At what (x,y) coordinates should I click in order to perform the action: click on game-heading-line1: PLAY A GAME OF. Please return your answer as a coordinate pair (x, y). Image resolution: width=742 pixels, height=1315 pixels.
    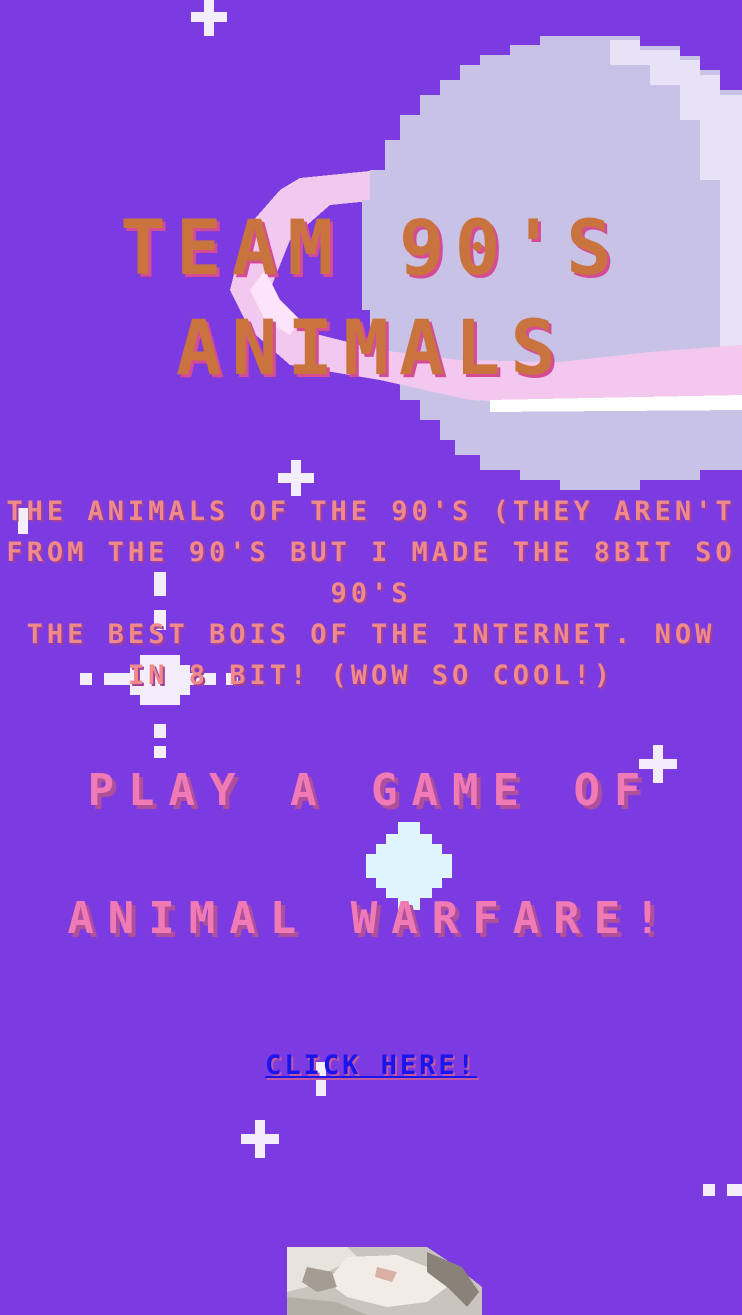
    Looking at the image, I should click on (371, 790).